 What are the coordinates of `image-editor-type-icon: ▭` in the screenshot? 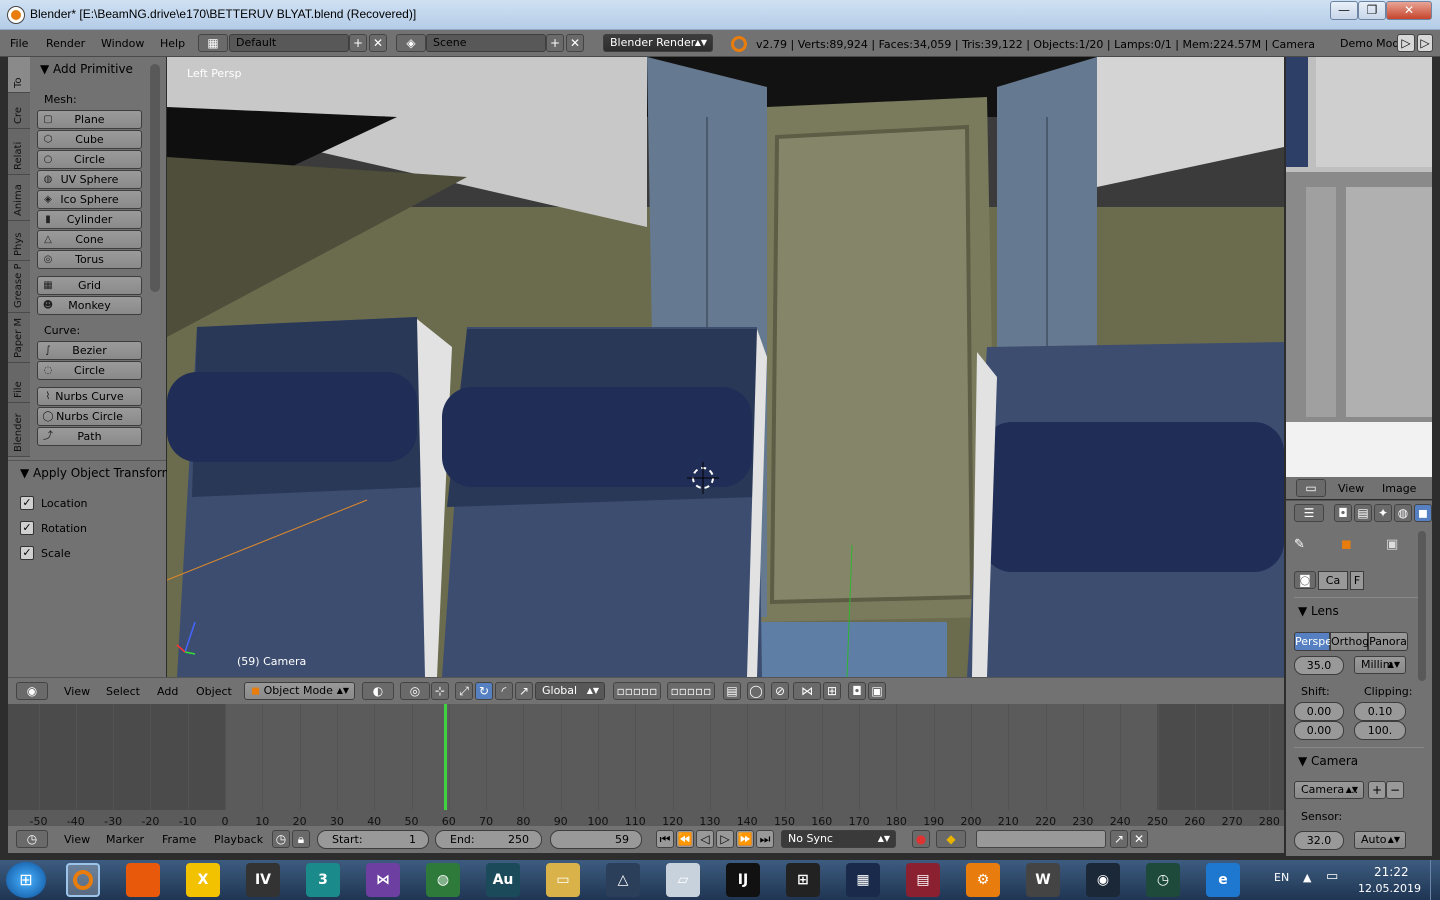 It's located at (1311, 488).